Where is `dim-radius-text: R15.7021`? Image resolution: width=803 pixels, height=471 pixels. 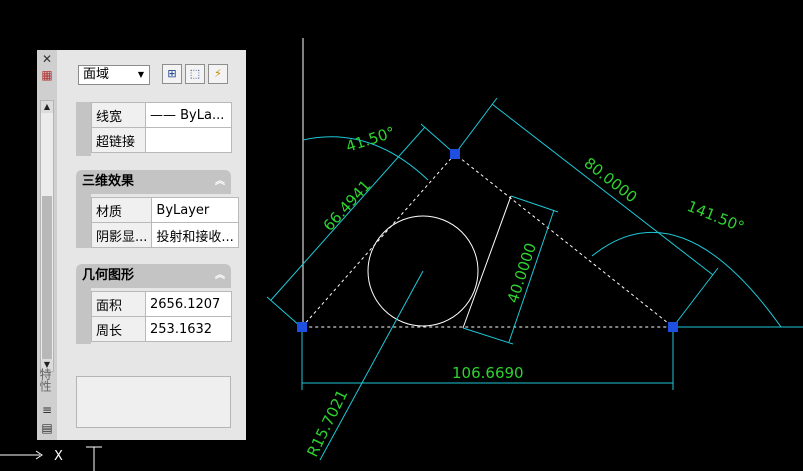 dim-radius-text: R15.7021 is located at coordinates (327, 423).